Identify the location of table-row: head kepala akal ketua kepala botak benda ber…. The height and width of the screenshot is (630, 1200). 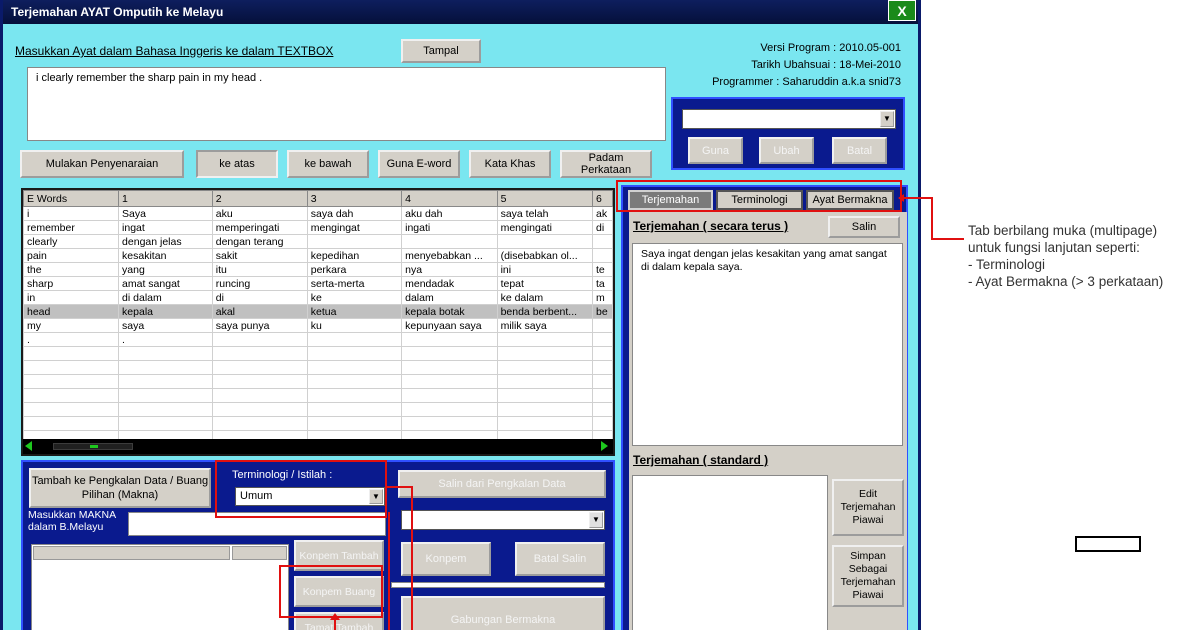
(318, 311).